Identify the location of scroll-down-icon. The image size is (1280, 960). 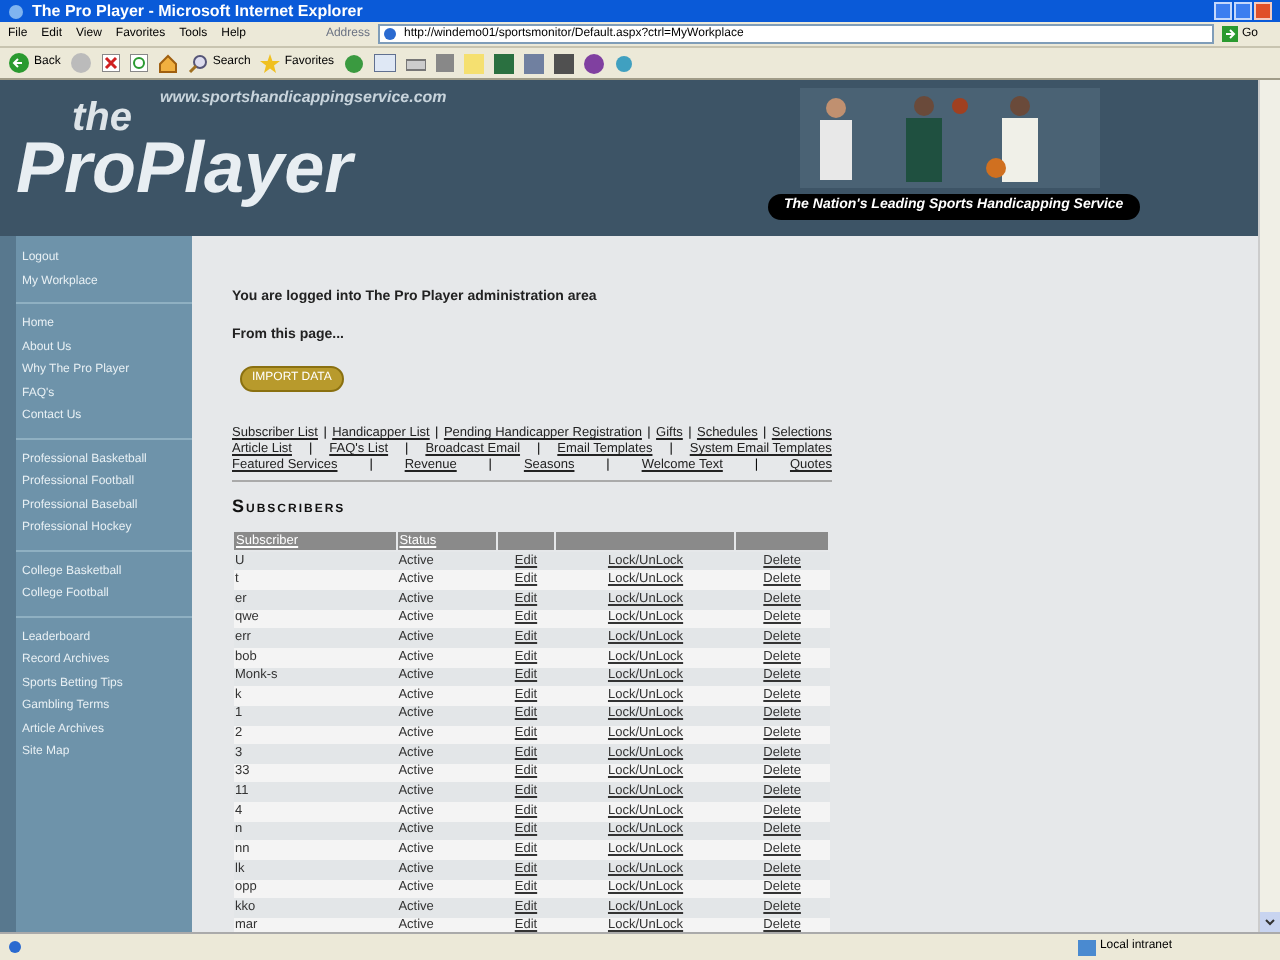
(1270, 922).